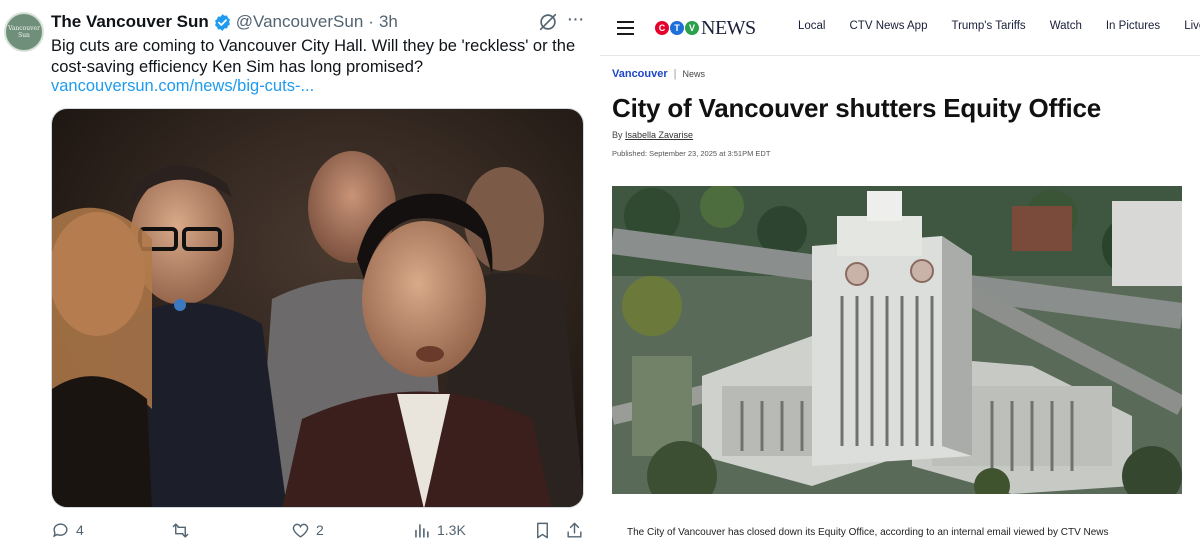 Image resolution: width=1200 pixels, height=555 pixels. What do you see at coordinates (130, 22) in the screenshot?
I see `display-name: The Vancouver Sun` at bounding box center [130, 22].